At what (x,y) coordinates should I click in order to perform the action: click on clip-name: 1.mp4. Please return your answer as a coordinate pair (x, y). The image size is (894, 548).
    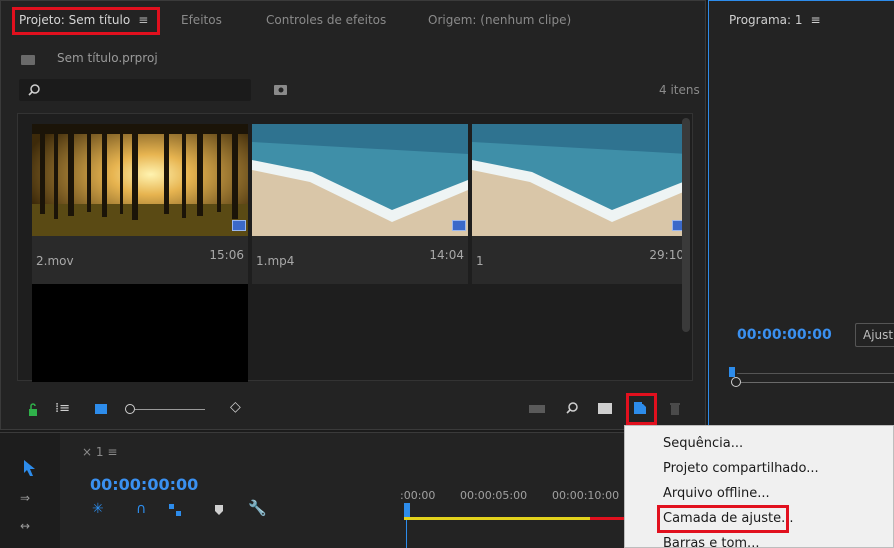
    Looking at the image, I should click on (275, 261).